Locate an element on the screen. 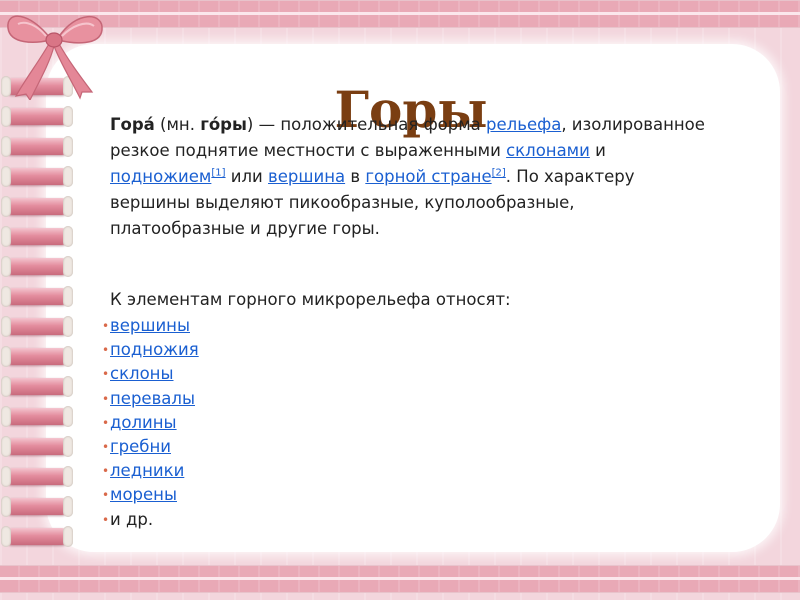 Image resolution: width=800 pixels, height=600 pixels. link-slopes: склонами is located at coordinates (548, 150).